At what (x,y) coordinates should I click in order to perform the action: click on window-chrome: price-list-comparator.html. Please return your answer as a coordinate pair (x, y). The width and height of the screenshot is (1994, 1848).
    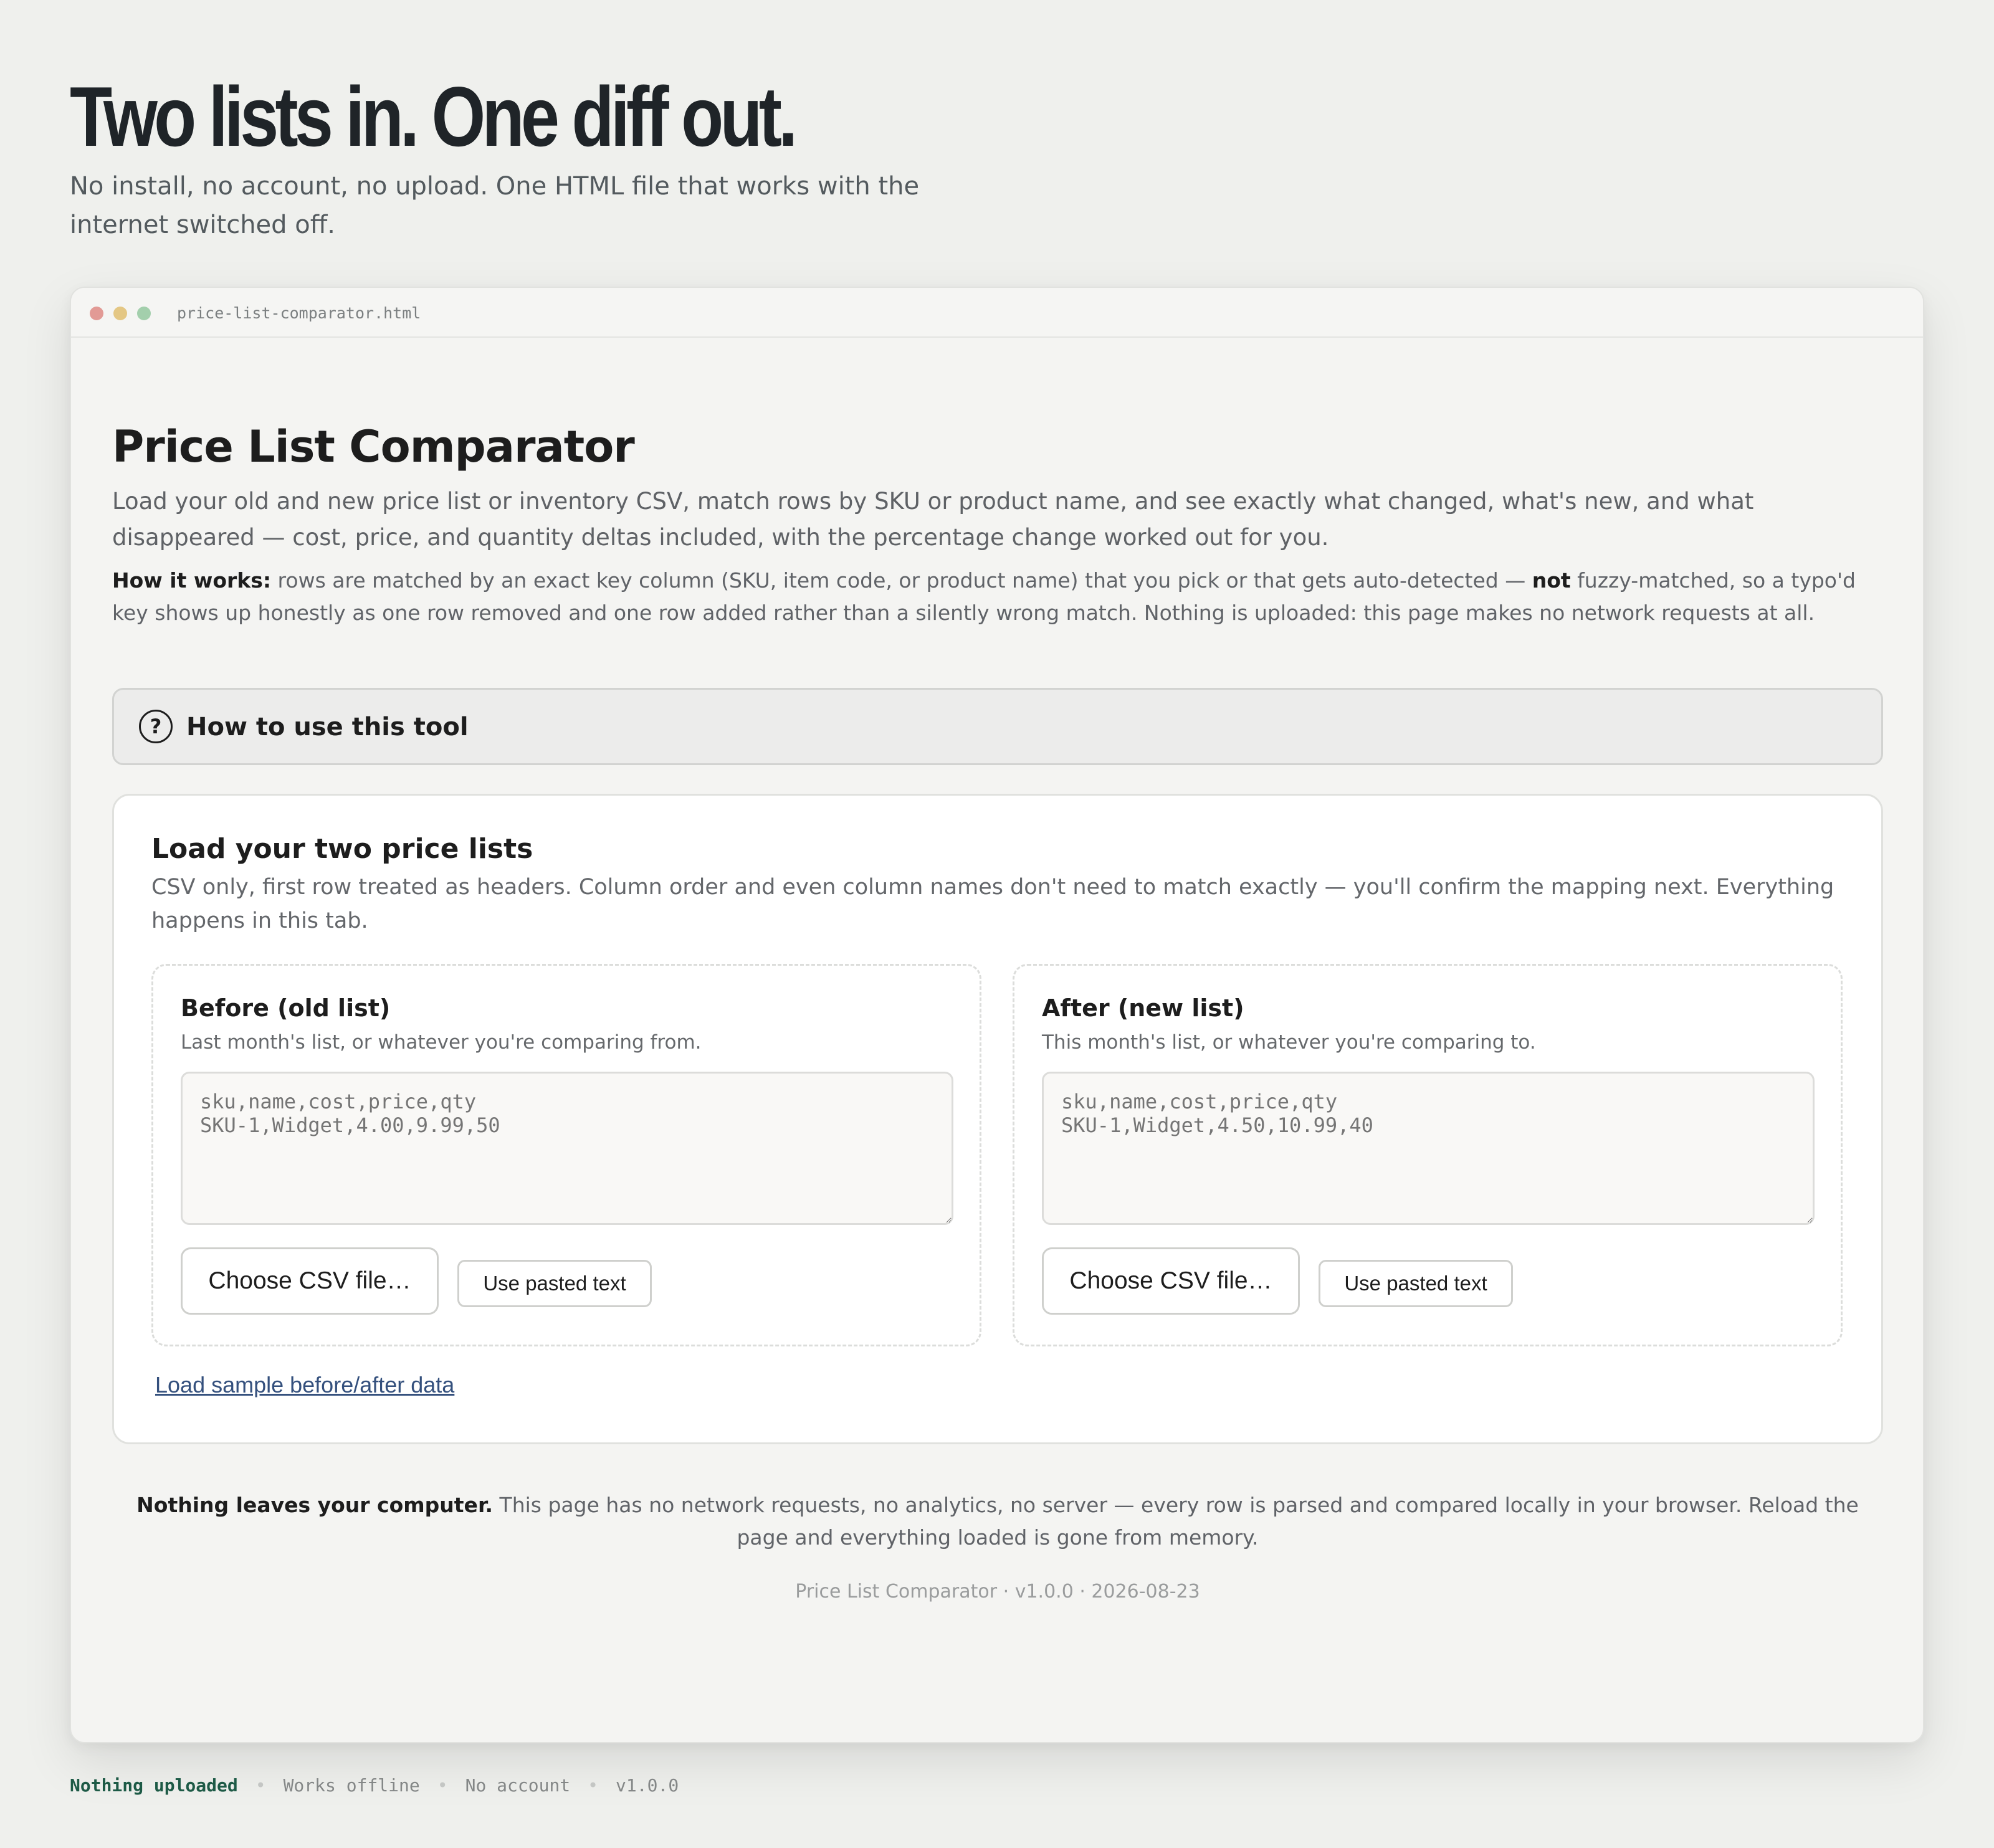
    Looking at the image, I should click on (997, 313).